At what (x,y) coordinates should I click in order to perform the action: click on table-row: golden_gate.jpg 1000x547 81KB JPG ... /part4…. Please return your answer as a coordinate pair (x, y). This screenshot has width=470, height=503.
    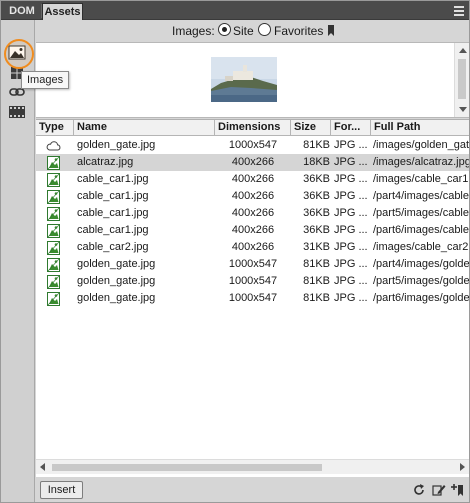
    Looking at the image, I should click on (252, 264).